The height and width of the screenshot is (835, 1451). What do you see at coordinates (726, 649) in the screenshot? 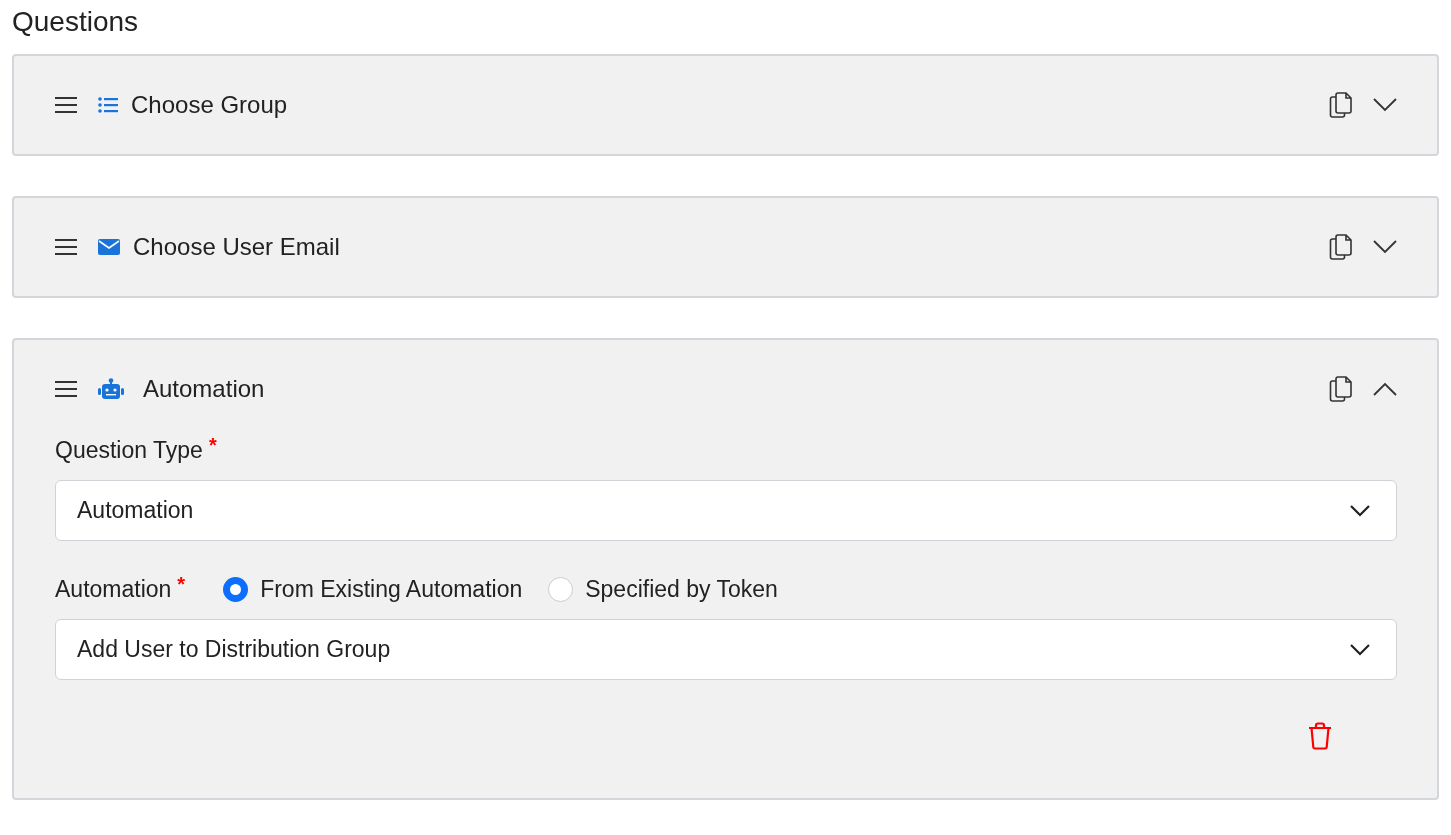
I see `select-field: Add User to Distribution Group` at bounding box center [726, 649].